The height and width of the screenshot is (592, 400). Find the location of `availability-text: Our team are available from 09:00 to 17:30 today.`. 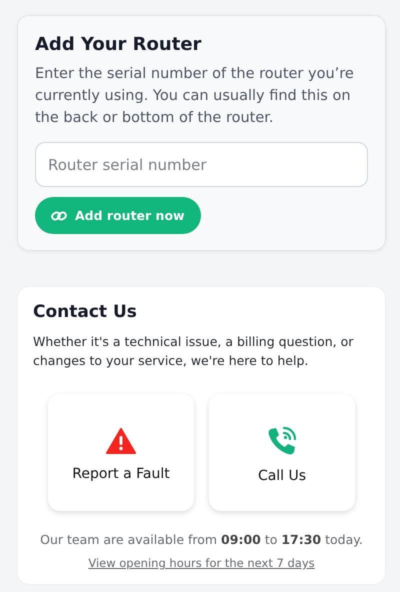

availability-text: Our team are available from 09:00 to 17:30 today. is located at coordinates (201, 539).